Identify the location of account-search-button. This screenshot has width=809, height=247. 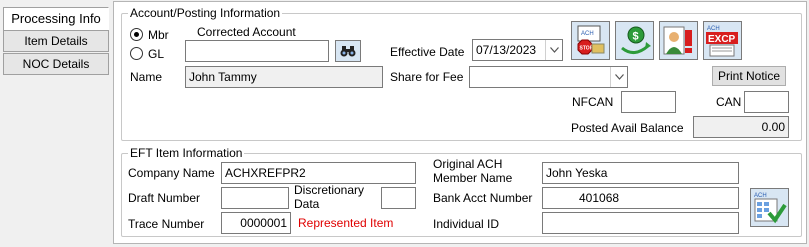
(348, 51).